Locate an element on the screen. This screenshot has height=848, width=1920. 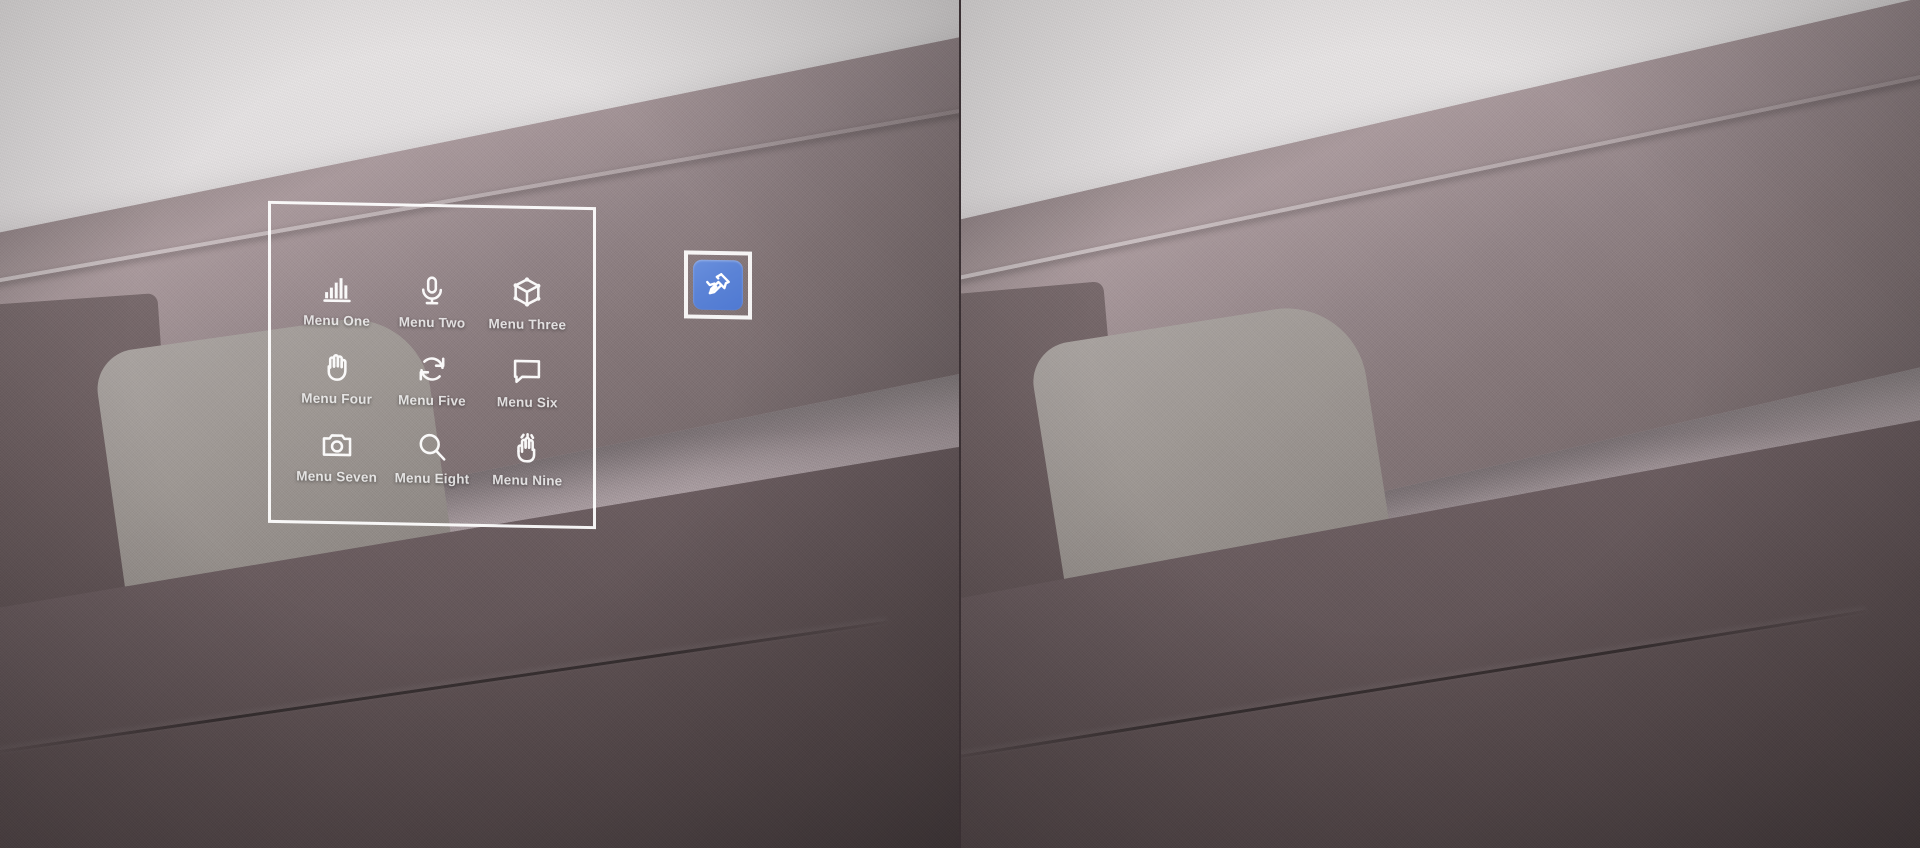
pushpin-icon is located at coordinates (718, 284).